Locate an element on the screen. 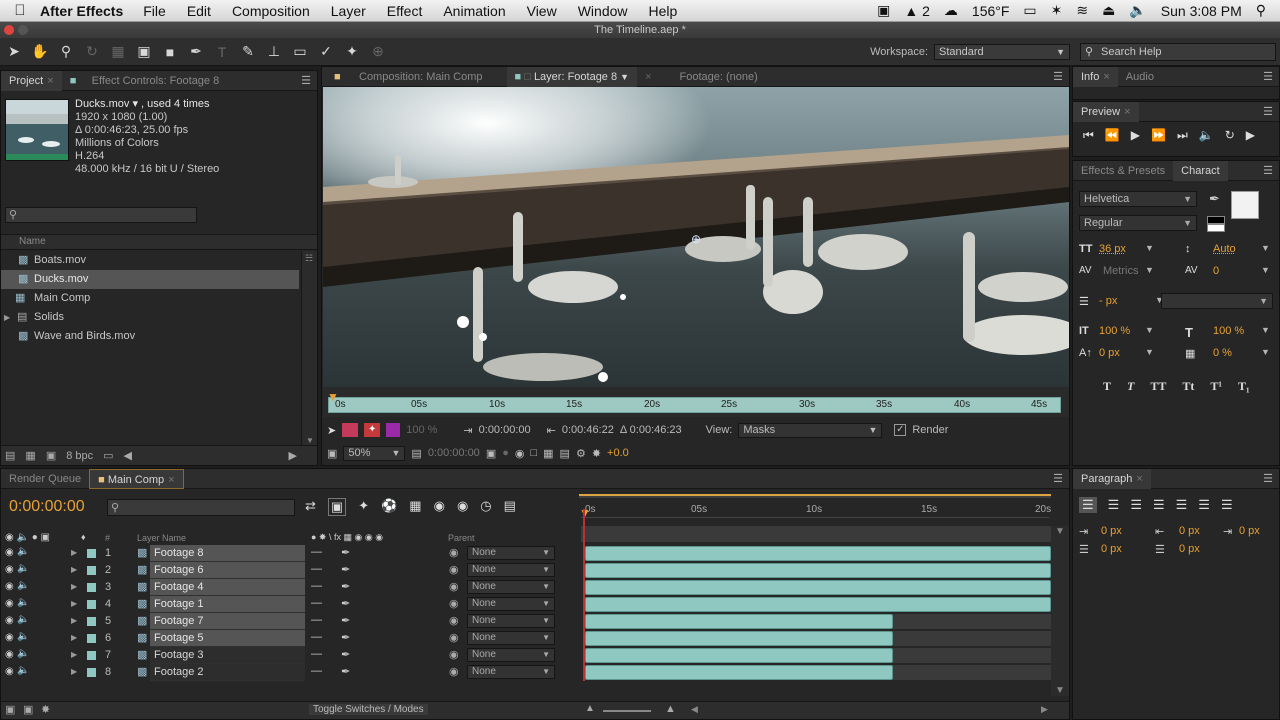 The width and height of the screenshot is (1280, 720). white-swatch is located at coordinates (1216, 228).